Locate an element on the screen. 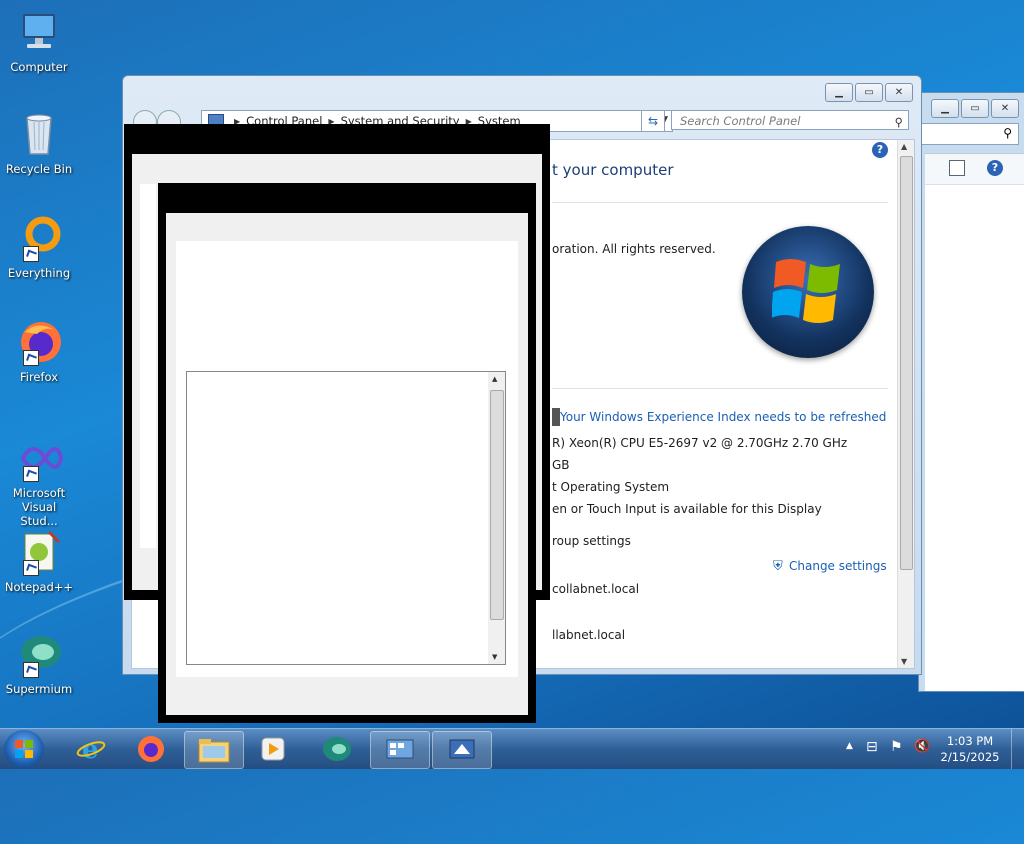 The width and height of the screenshot is (1024, 844). desktop-icon-notepadpp: Notepad++ is located at coordinates (39, 561).